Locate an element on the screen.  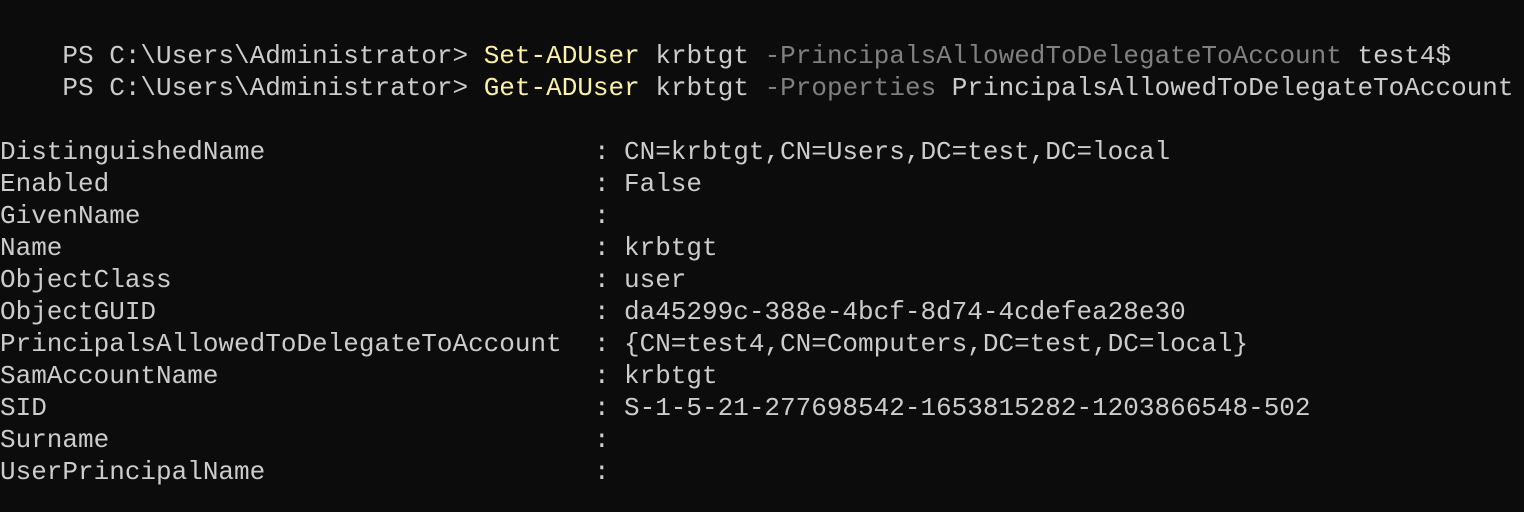
output-row-samaccountname: SamAccountName : krbtgt is located at coordinates (762, 376).